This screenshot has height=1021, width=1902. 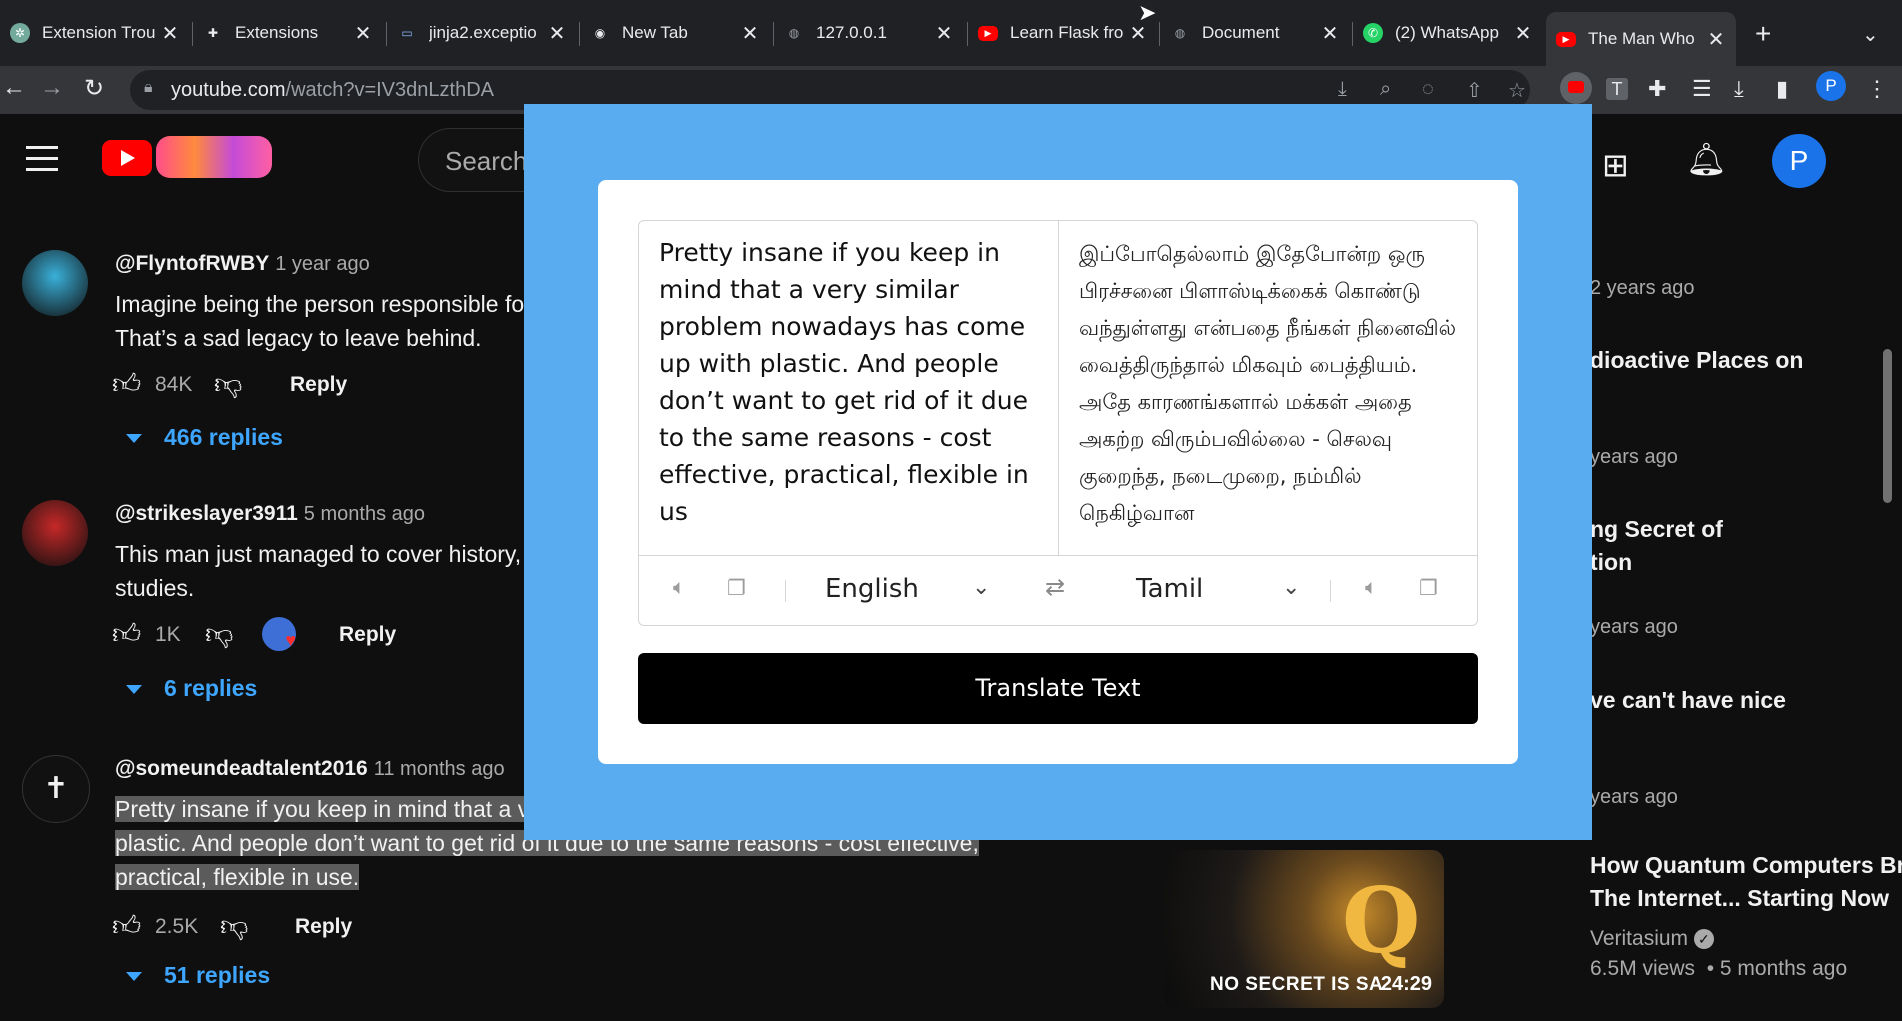 I want to click on comment-text: Imagine being the person responsible fo, so click(x=320, y=304).